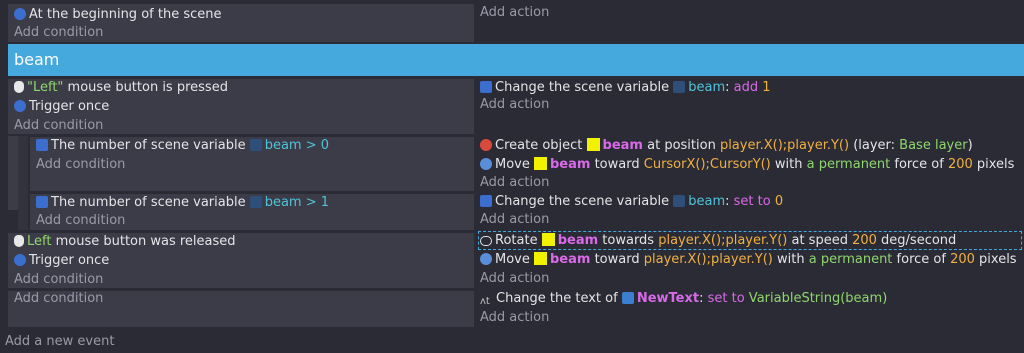 The height and width of the screenshot is (353, 1024). What do you see at coordinates (516, 60) in the screenshot?
I see `group-header-beam: beam` at bounding box center [516, 60].